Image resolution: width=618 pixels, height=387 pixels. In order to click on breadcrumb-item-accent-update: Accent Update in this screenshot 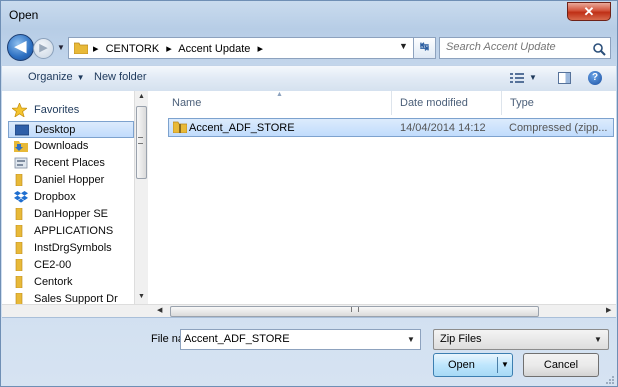, I will do `click(214, 49)`.